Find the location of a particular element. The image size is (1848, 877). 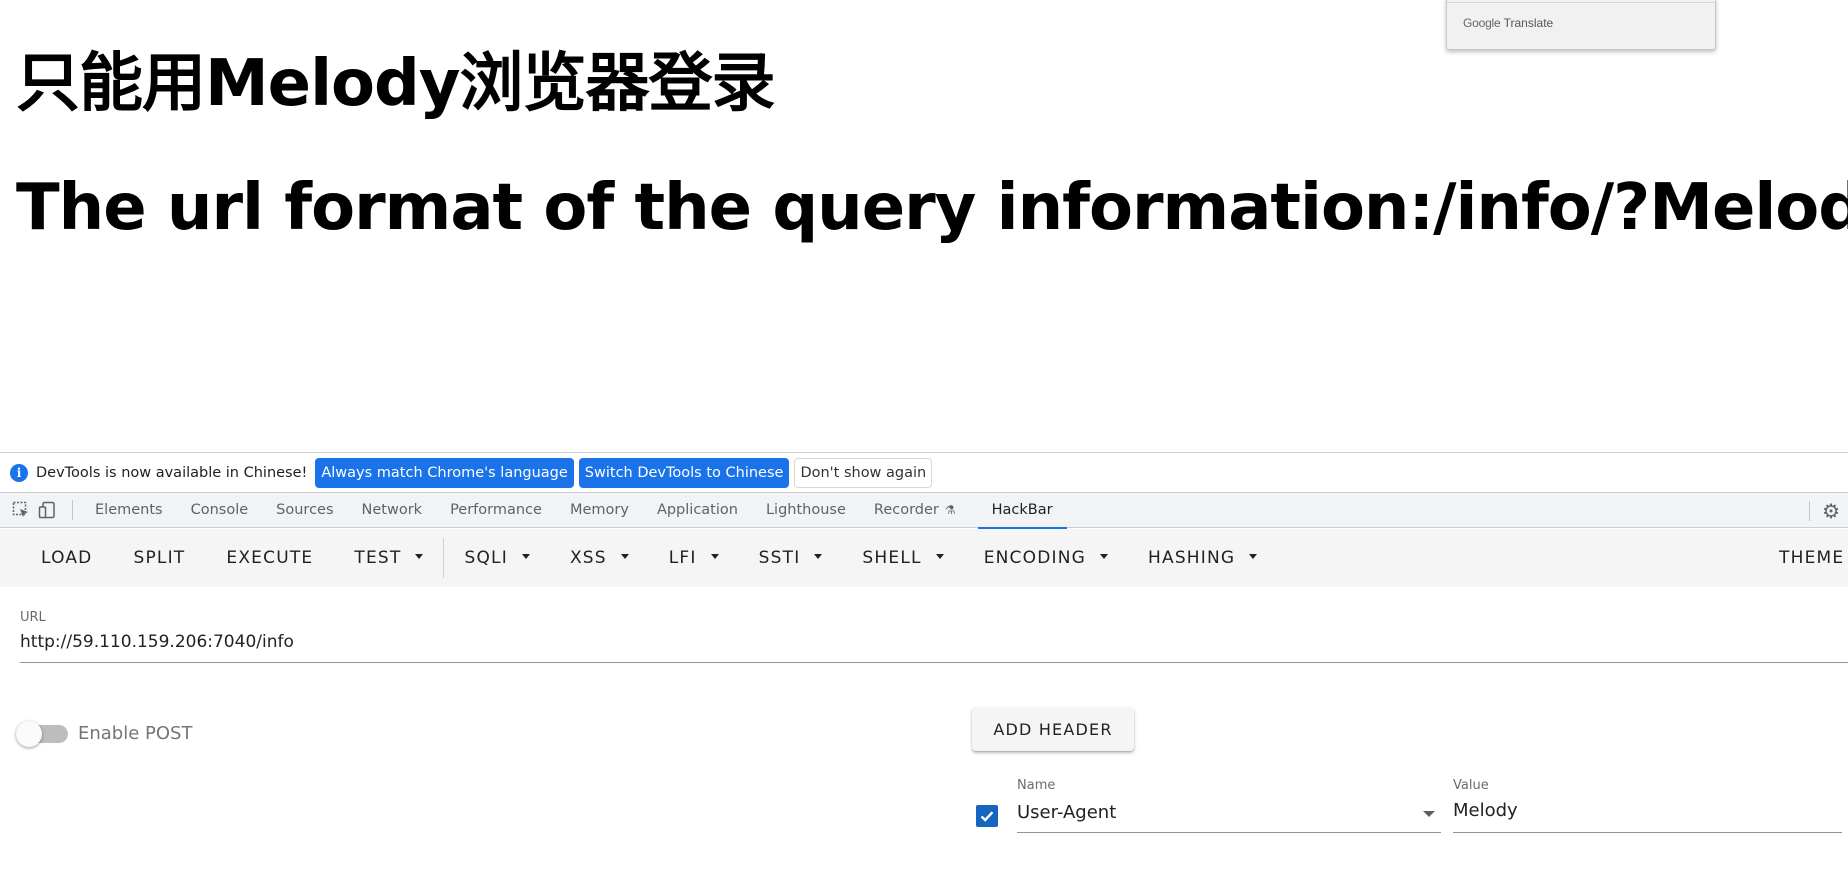

xss-label: XSS is located at coordinates (588, 558).